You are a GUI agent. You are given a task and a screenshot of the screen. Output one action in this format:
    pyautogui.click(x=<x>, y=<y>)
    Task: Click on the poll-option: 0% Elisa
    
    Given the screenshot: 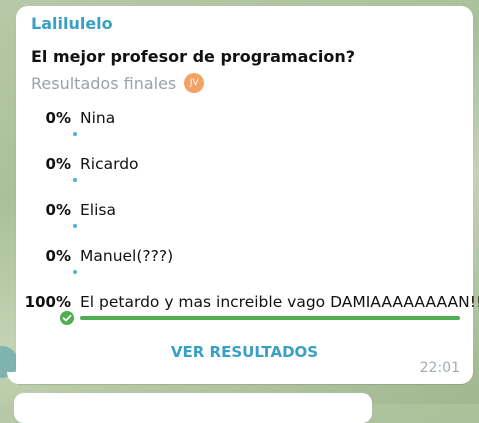 What is the action you would take?
    pyautogui.click(x=244, y=221)
    